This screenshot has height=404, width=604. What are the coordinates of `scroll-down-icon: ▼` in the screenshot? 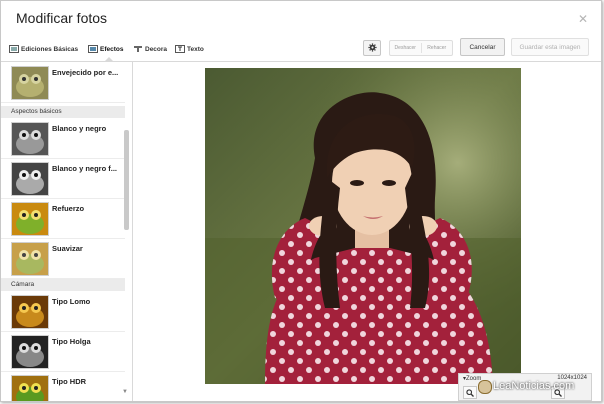 It's located at (125, 392).